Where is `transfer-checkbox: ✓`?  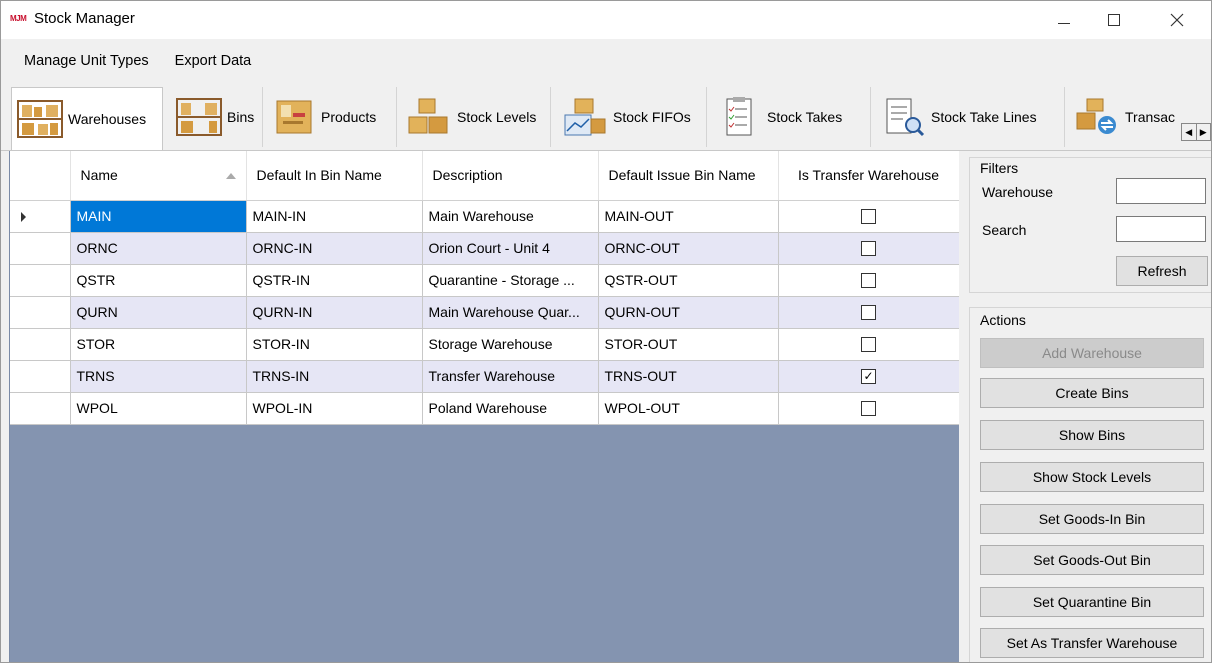
transfer-checkbox: ✓ is located at coordinates (868, 376).